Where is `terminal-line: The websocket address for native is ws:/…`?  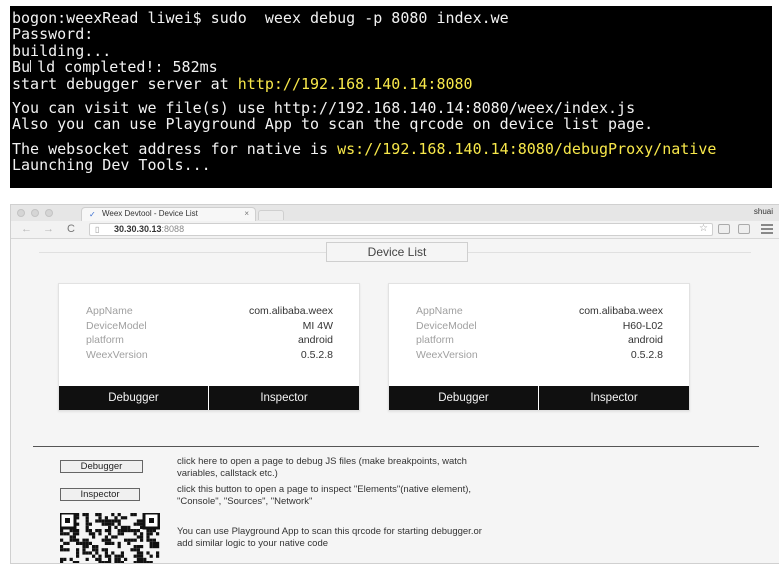 terminal-line: The websocket address for native is ws:/… is located at coordinates (392, 149).